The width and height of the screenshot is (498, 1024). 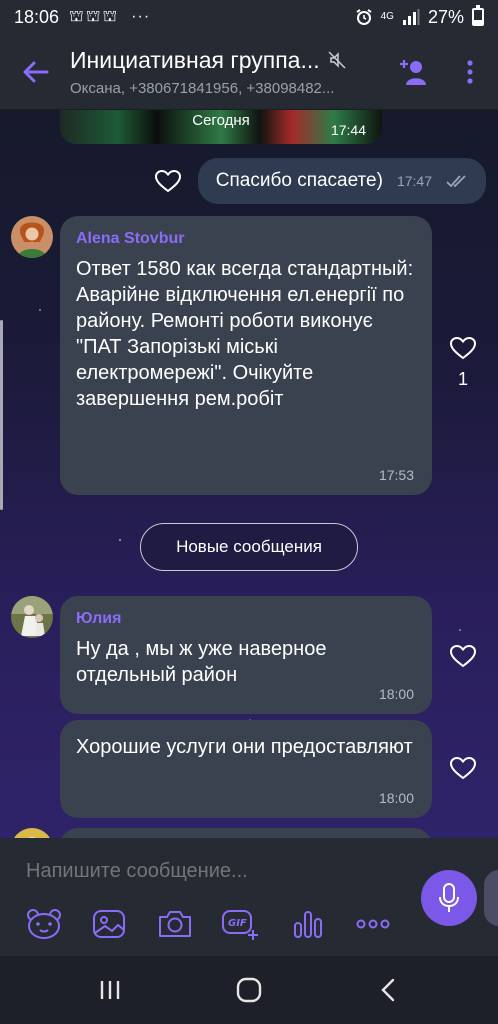 What do you see at coordinates (246, 769) in the screenshot?
I see `incoming-message: Хорошие услуги они предоставляют 18:00` at bounding box center [246, 769].